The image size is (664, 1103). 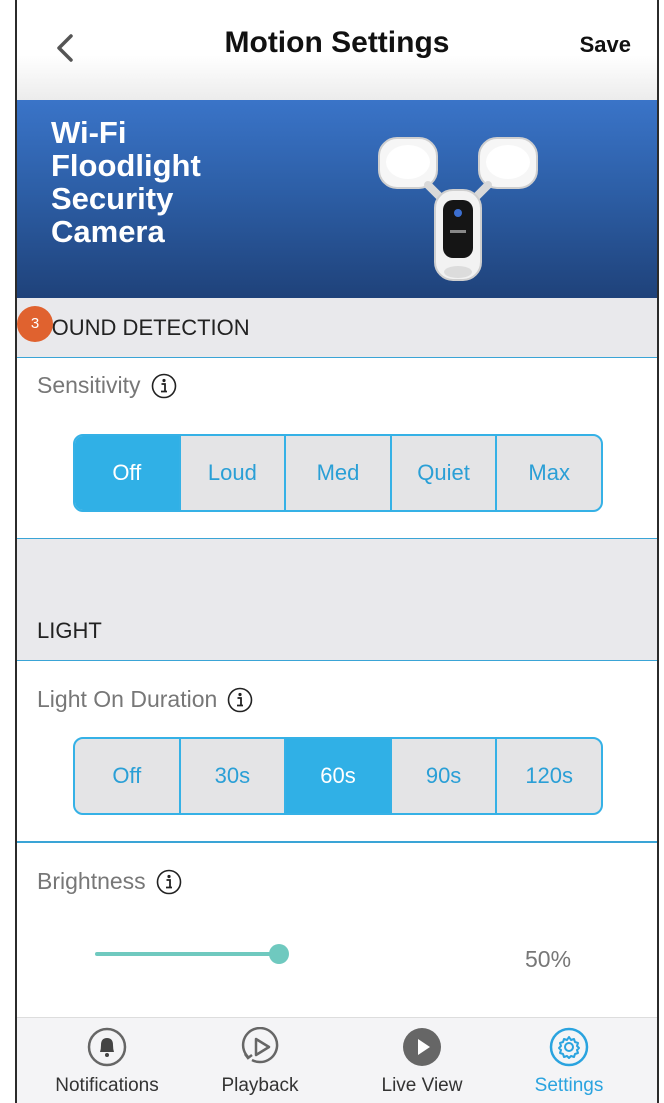 I want to click on bell-icon, so click(x=107, y=1047).